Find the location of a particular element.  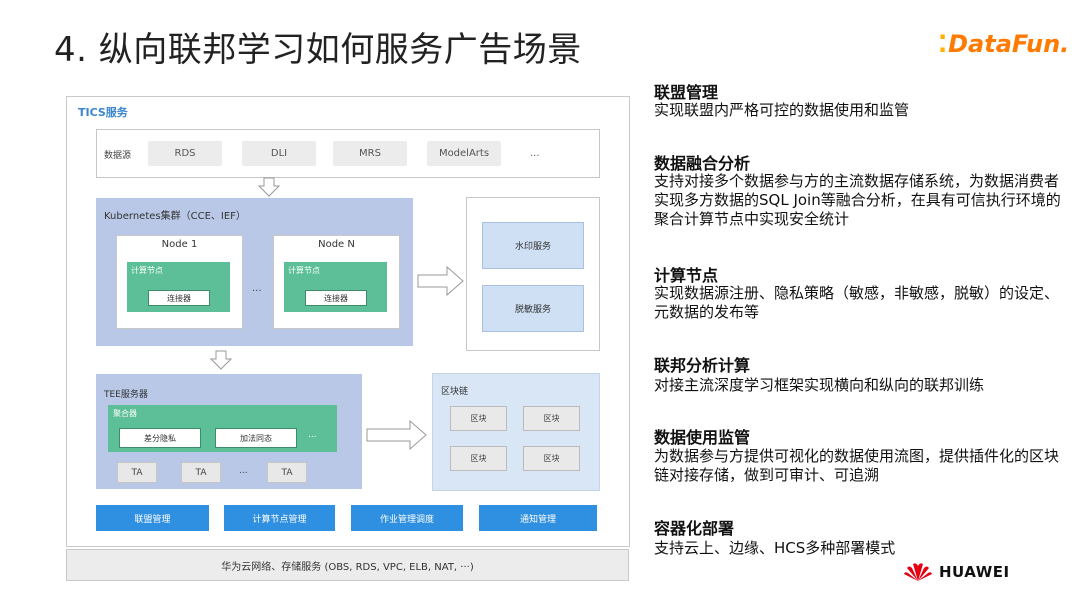

section-body: 实现联盟内严格可控的数据使用和监管 is located at coordinates (782, 110).